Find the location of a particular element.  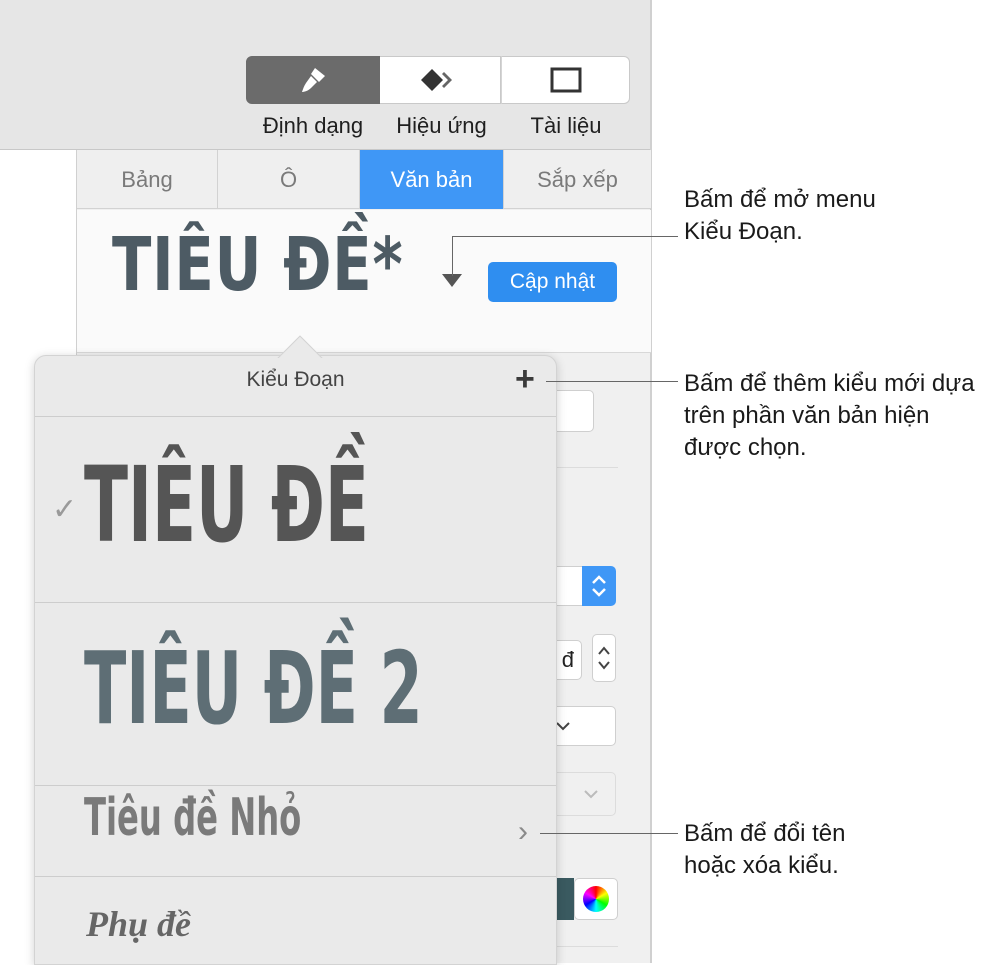

animate-button is located at coordinates (440, 80).